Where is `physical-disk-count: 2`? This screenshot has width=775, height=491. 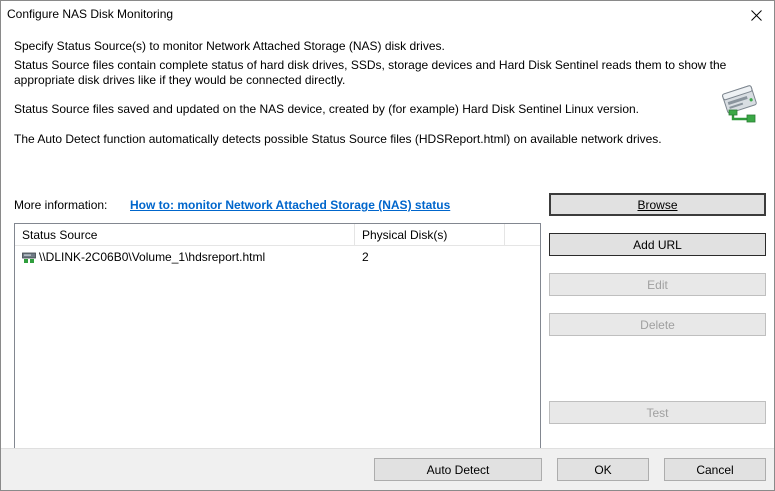 physical-disk-count: 2 is located at coordinates (365, 257).